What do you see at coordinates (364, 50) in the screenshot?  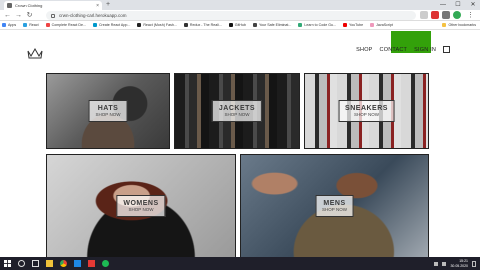 I see `nav-shop-link: SHOP` at bounding box center [364, 50].